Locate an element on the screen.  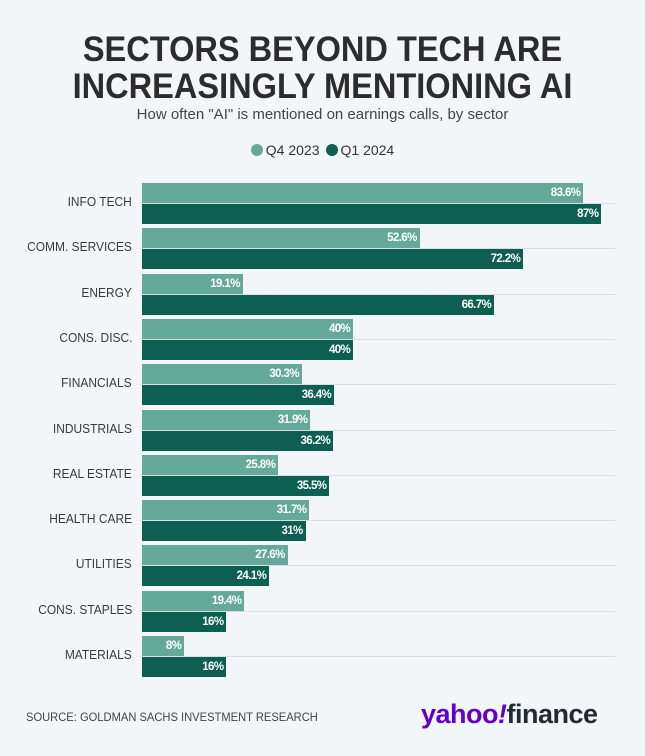
bar-q1-2024: 72.2% is located at coordinates (333, 259).